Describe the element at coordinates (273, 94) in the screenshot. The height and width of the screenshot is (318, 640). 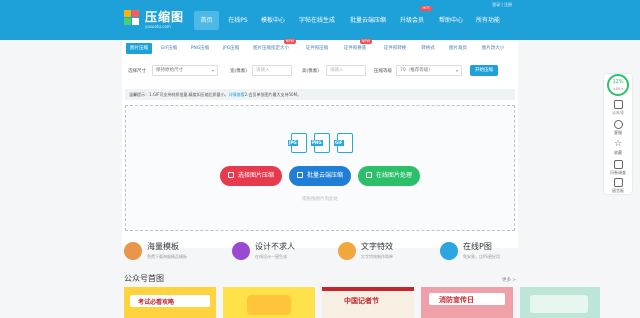
I see `tip-text-b: 2.会员单张图片最大支持50M。` at that location.